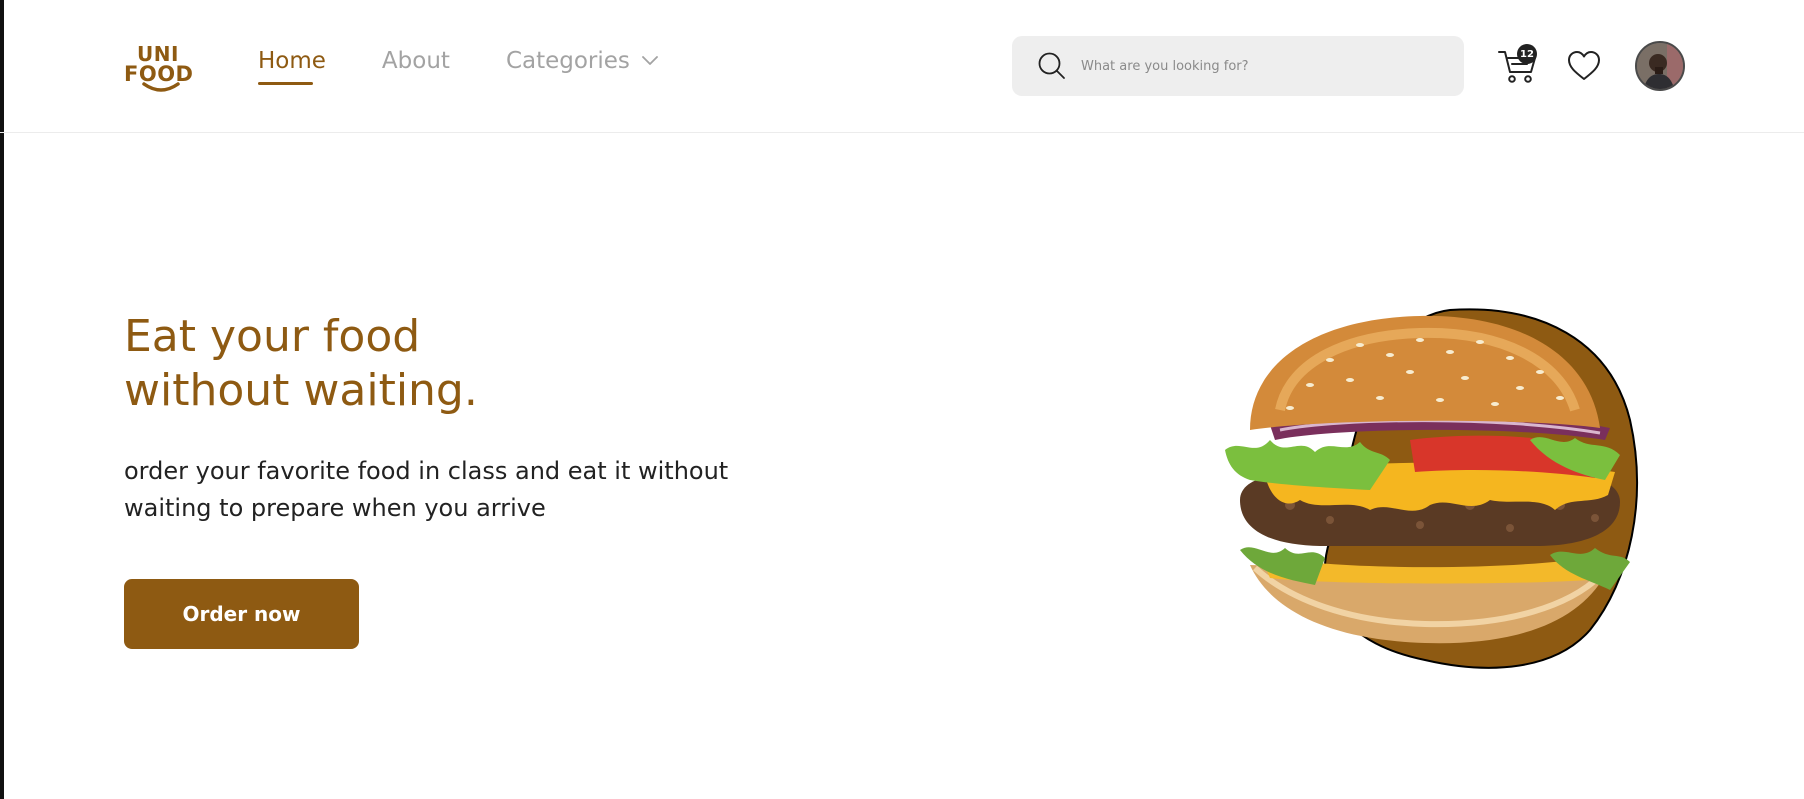 Image resolution: width=1804 pixels, height=799 pixels. What do you see at coordinates (1431, 488) in the screenshot?
I see `burger-image` at bounding box center [1431, 488].